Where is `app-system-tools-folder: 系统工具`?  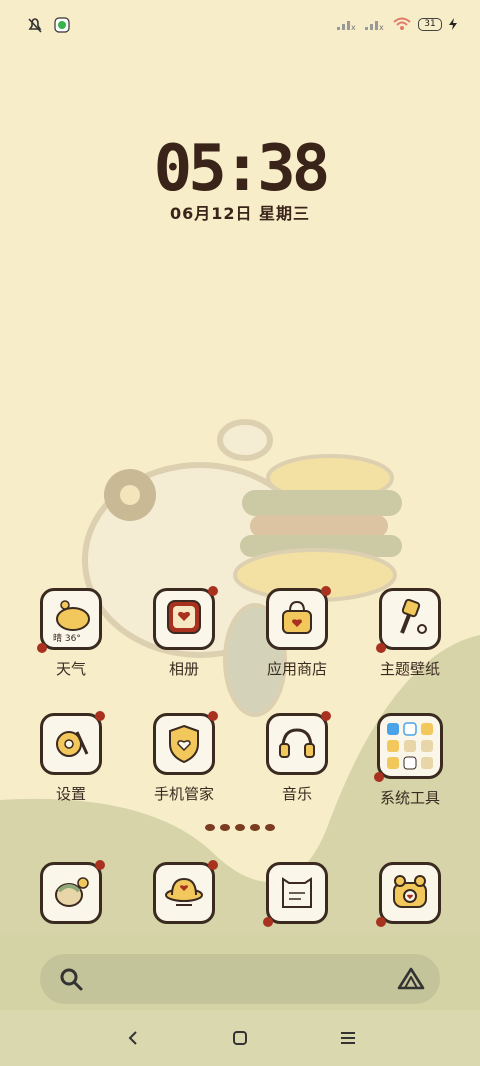
app-system-tools-folder: 系统工具 is located at coordinates (410, 760).